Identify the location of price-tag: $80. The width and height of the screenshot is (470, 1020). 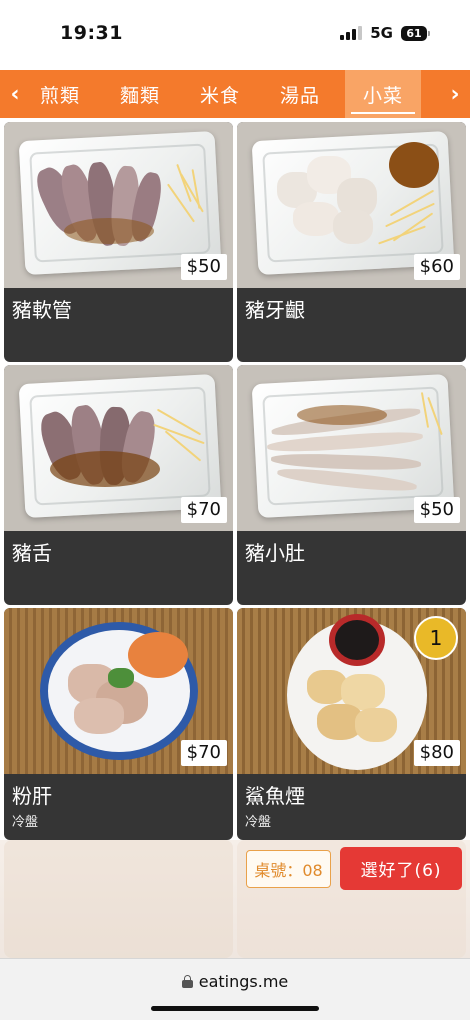
(436, 753).